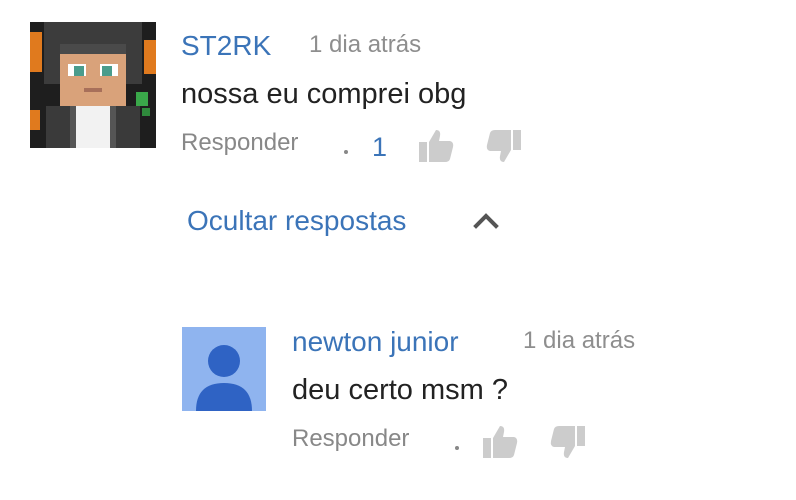 The width and height of the screenshot is (796, 500). I want to click on comment-author: ST2RK, so click(226, 46).